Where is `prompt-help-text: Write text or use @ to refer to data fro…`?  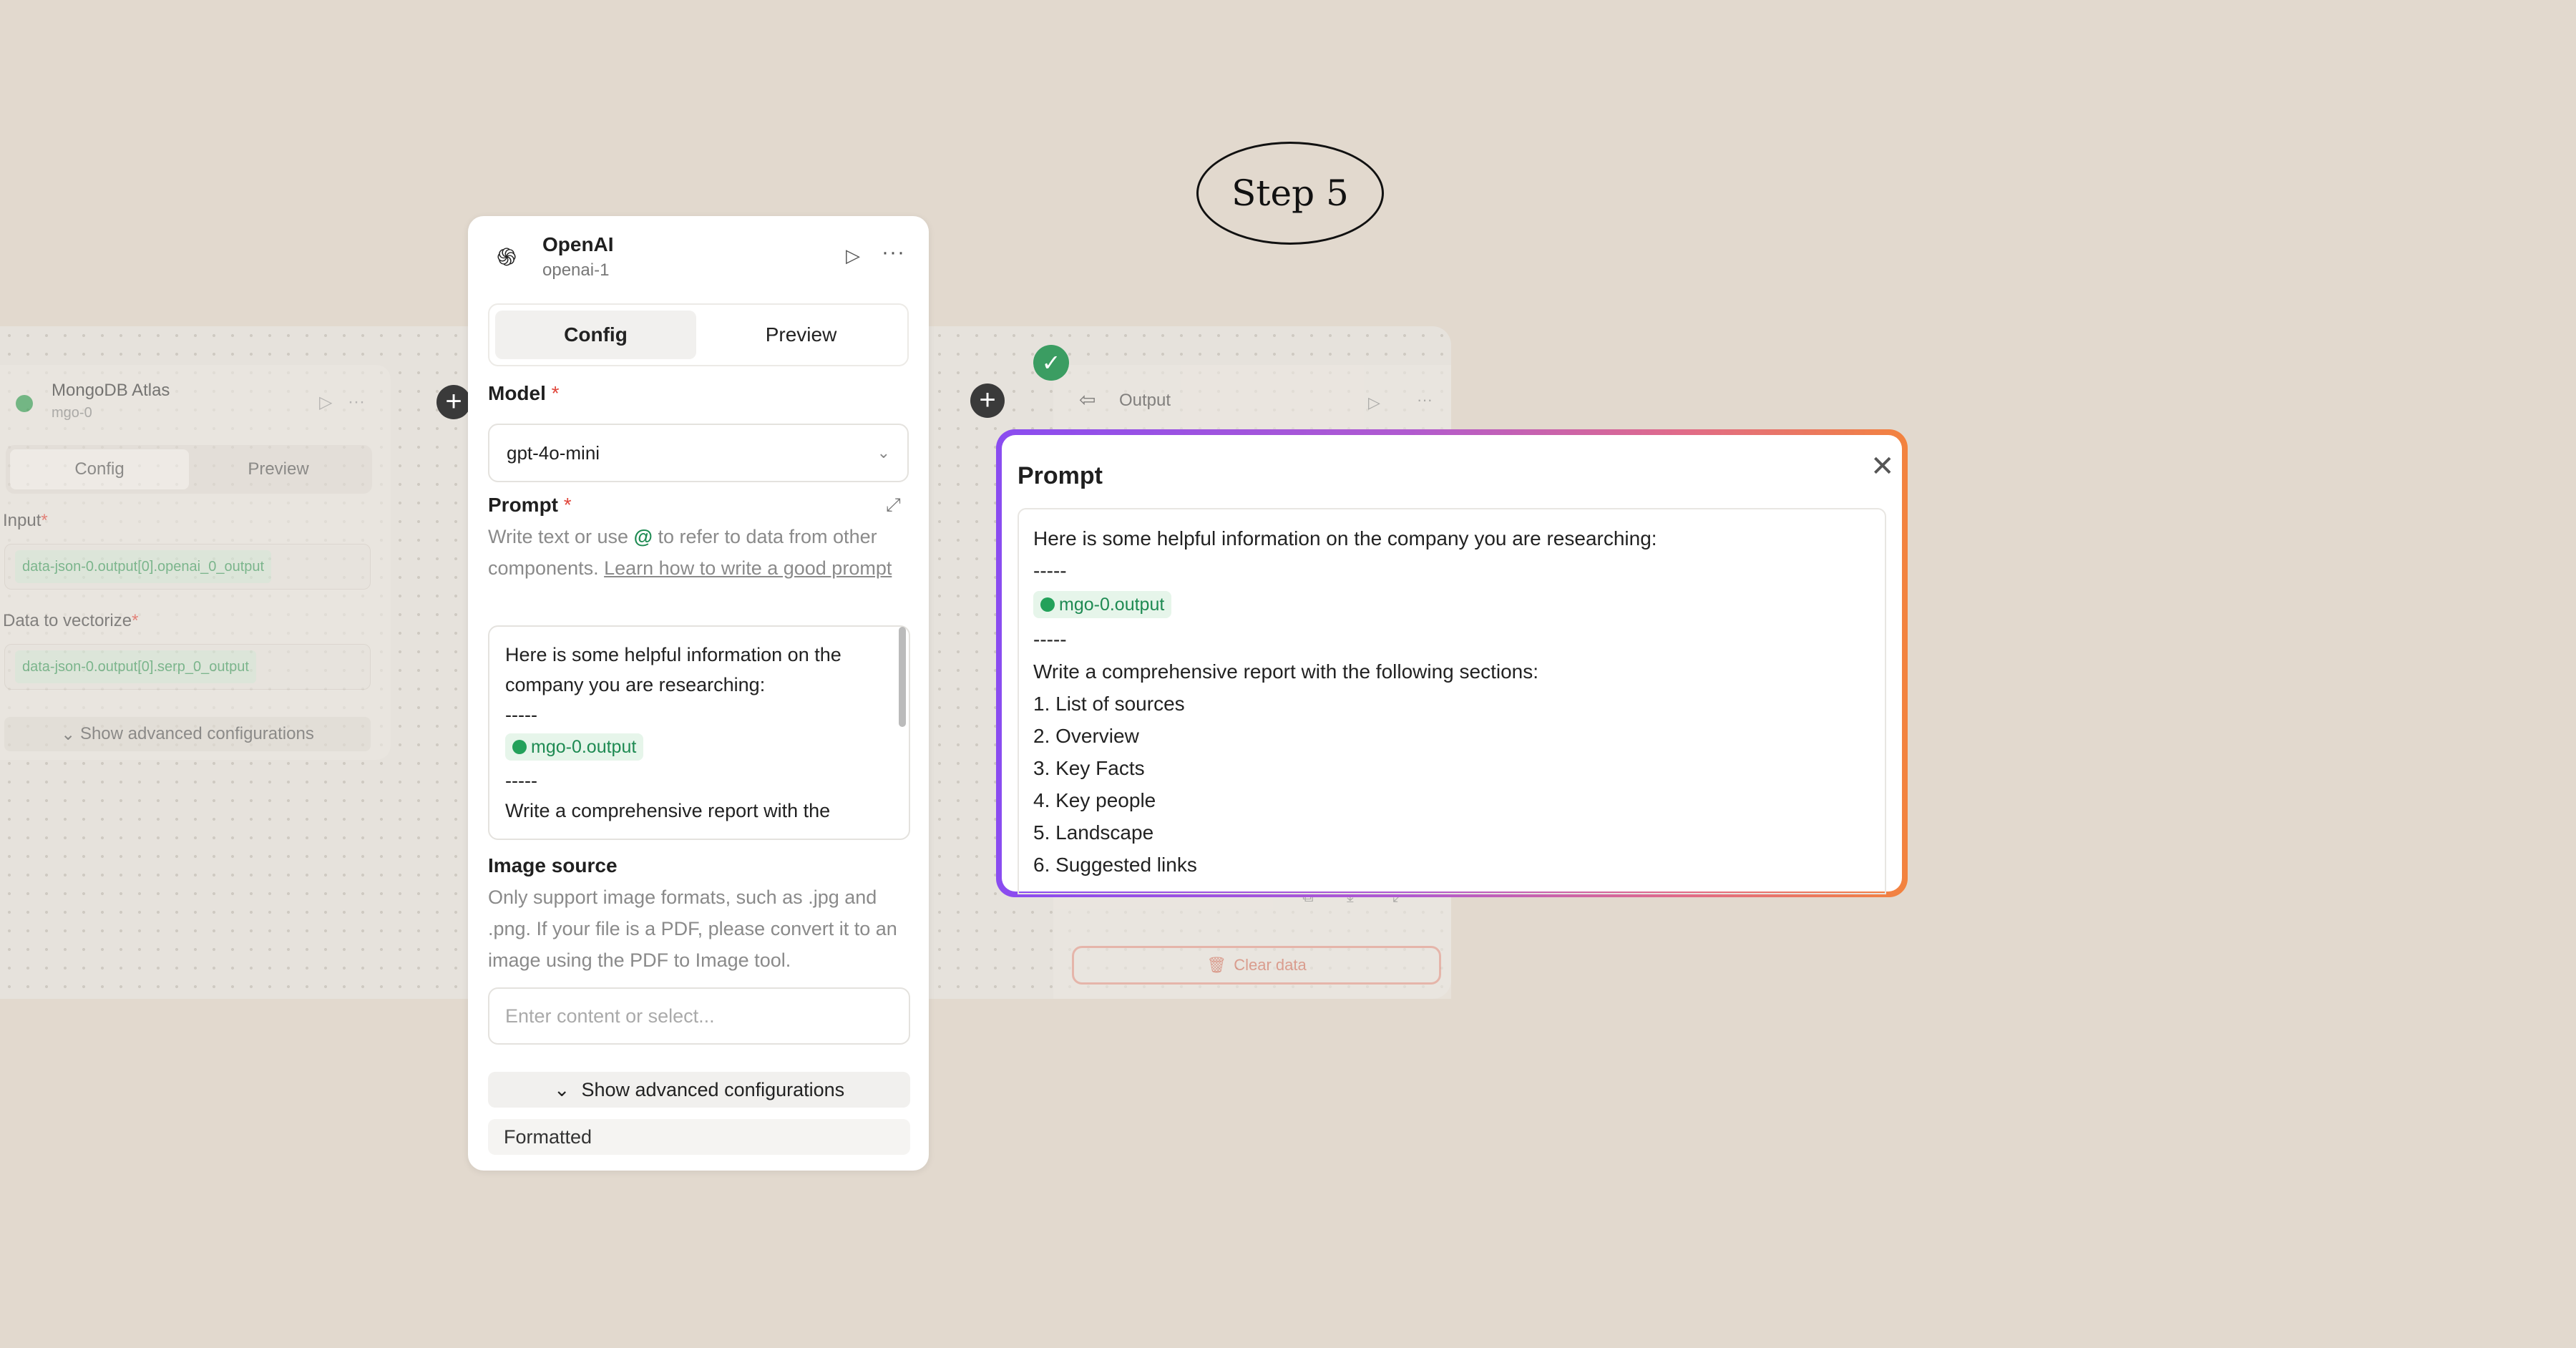 prompt-help-text: Write text or use @ to refer to data fro… is located at coordinates (690, 552).